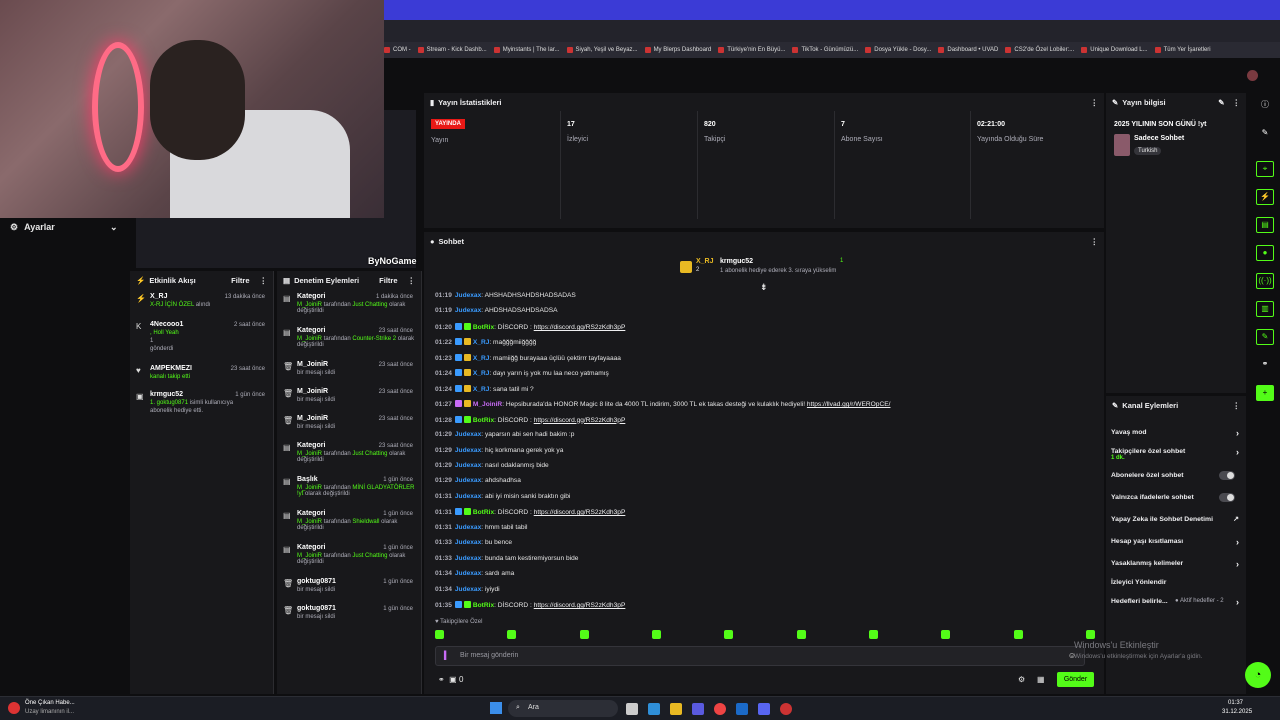 The height and width of the screenshot is (720, 1280). What do you see at coordinates (764, 709) in the screenshot?
I see `discord-icon` at bounding box center [764, 709].